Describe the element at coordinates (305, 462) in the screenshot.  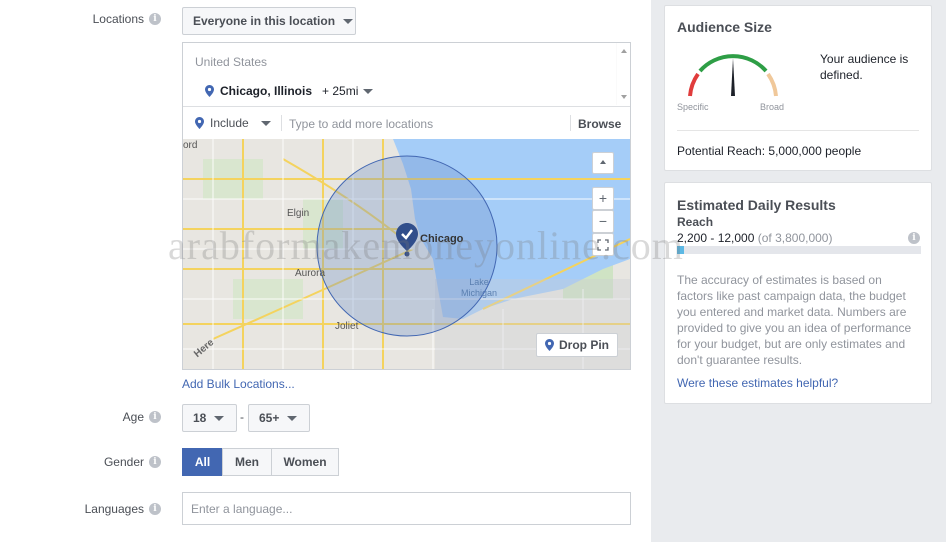
I see `gender-option-women: Women` at that location.